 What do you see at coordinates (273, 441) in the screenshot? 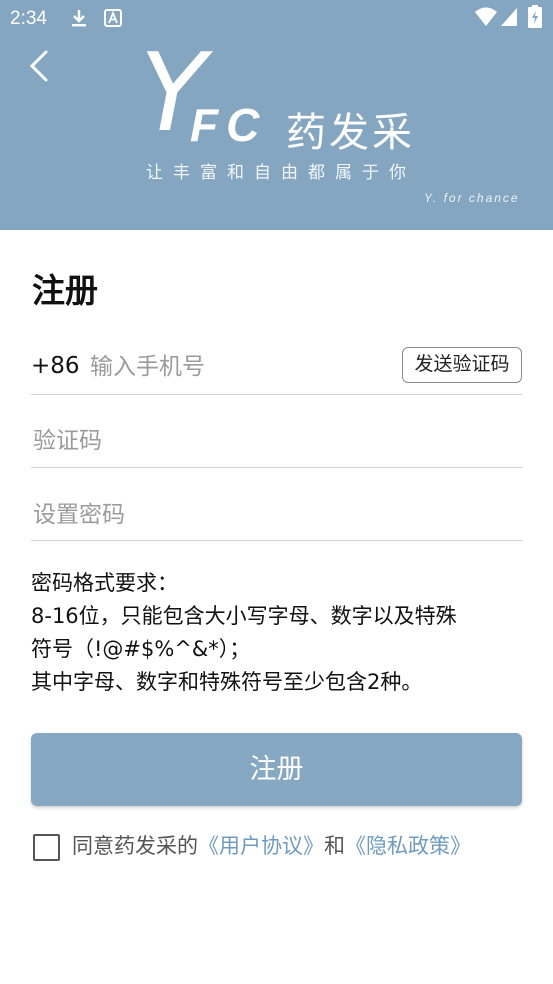
I see `verification-code-input` at bounding box center [273, 441].